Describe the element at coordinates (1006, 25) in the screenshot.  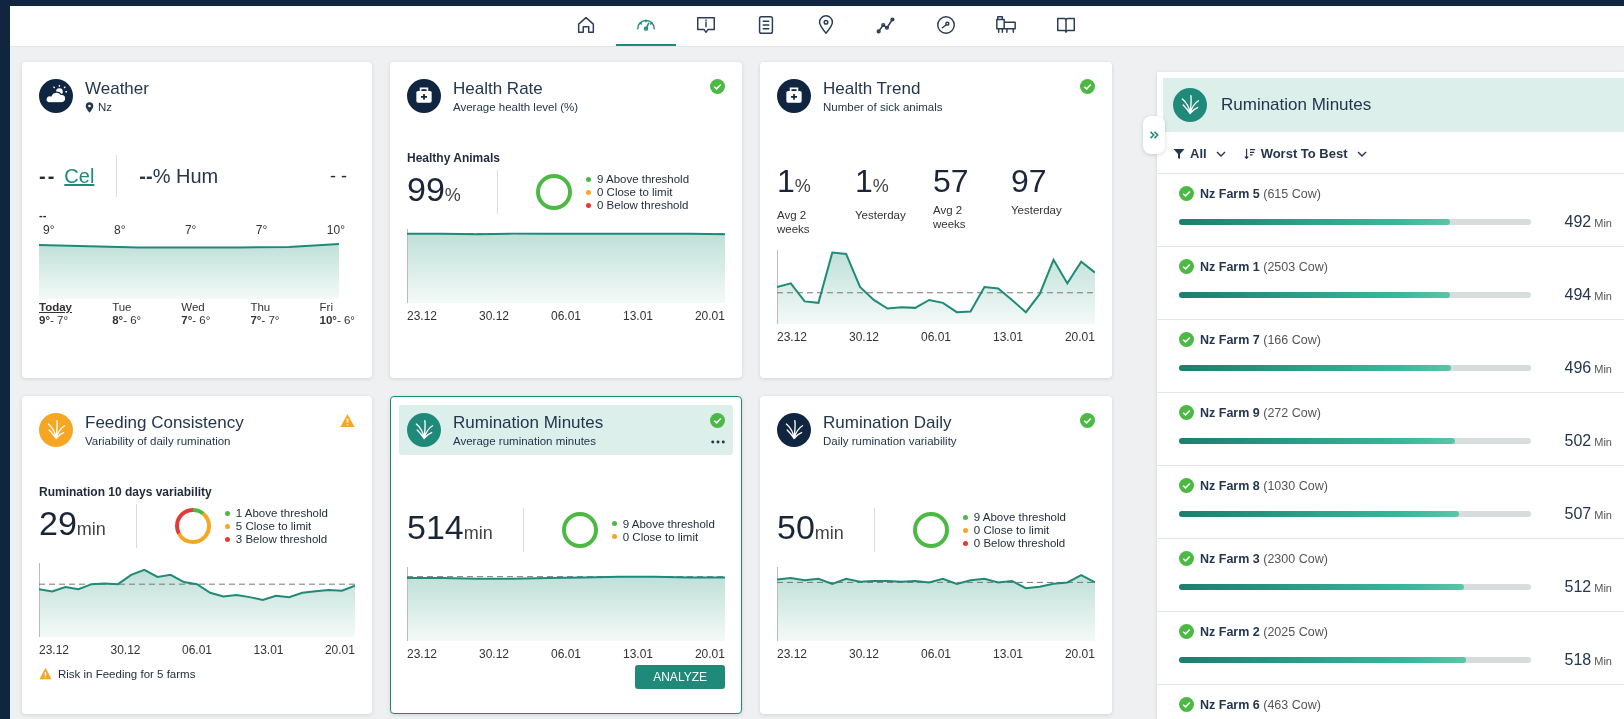
I see `cows-icon` at that location.